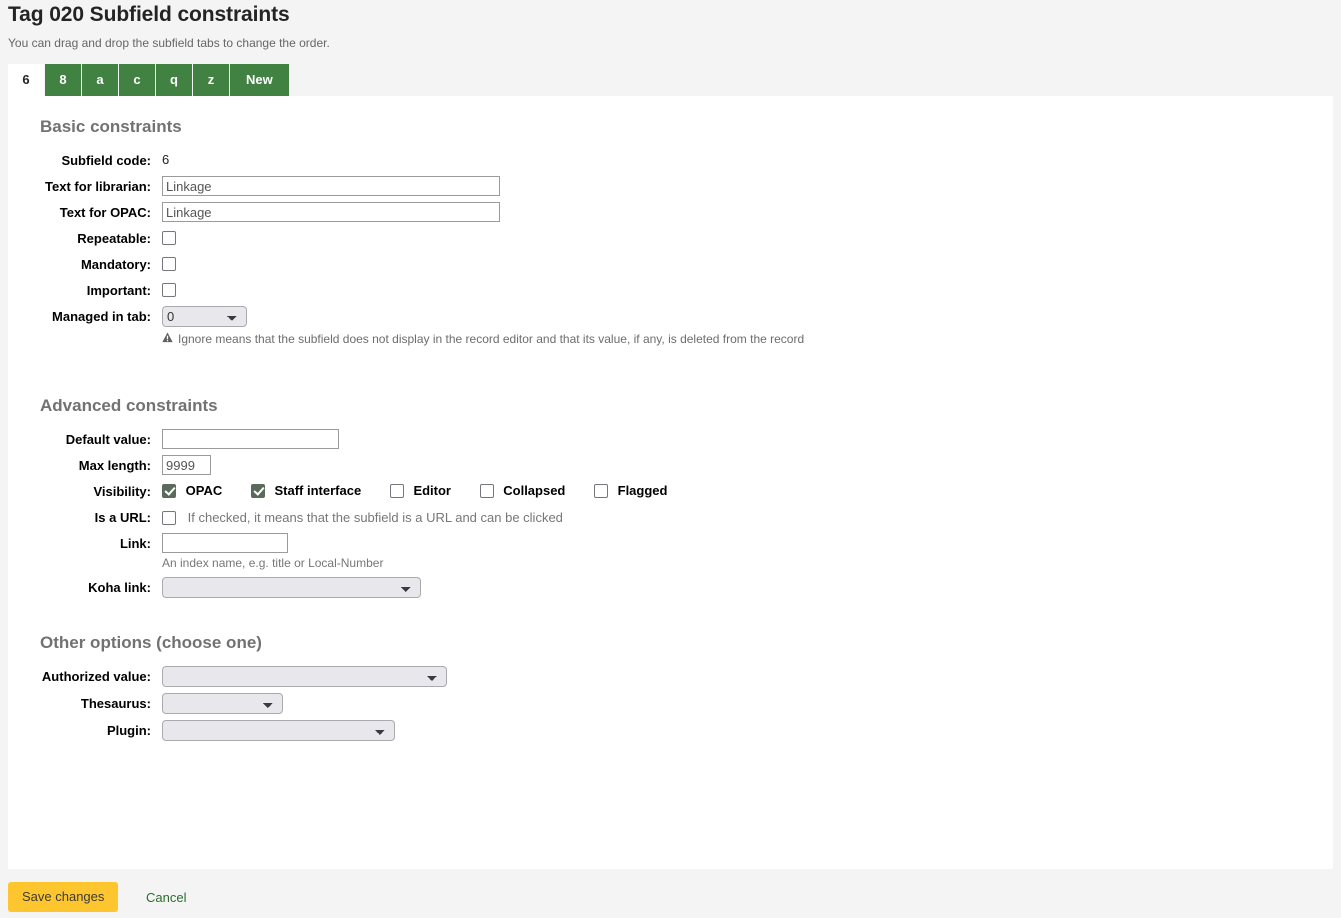 This screenshot has height=918, width=1341. What do you see at coordinates (108, 439) in the screenshot?
I see `default-value-label: Default value:` at bounding box center [108, 439].